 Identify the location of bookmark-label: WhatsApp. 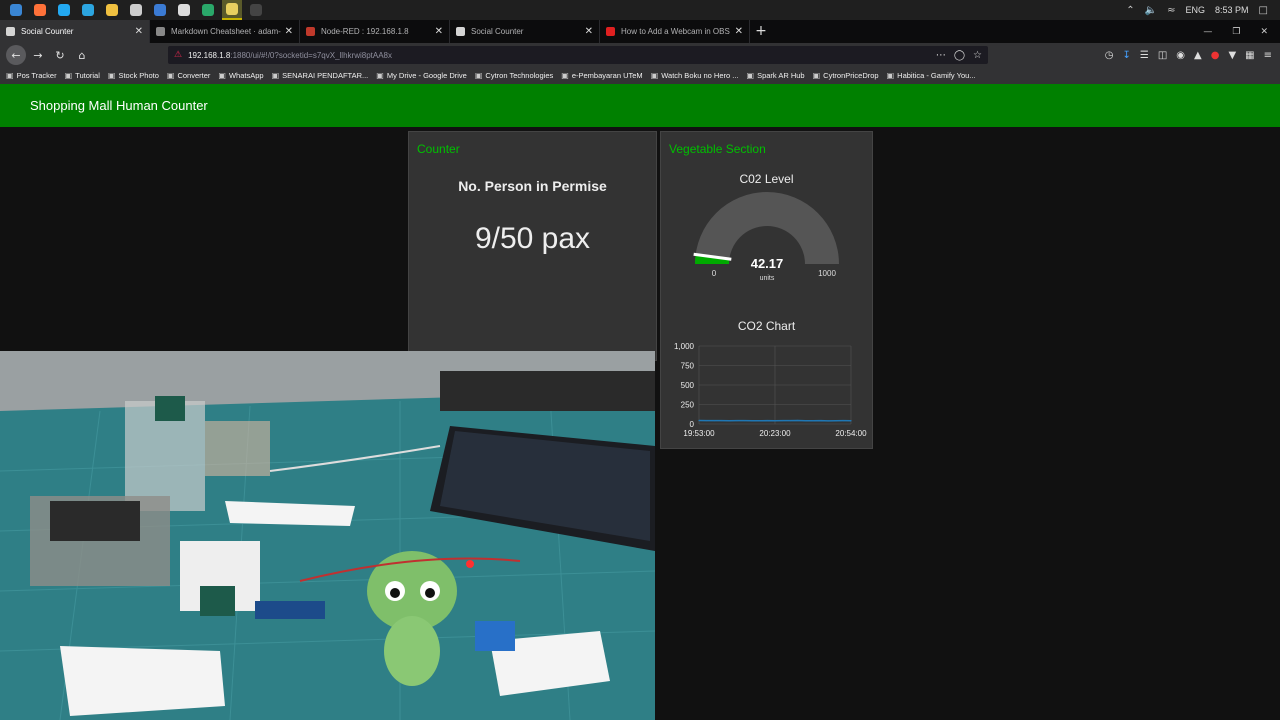
(246, 75).